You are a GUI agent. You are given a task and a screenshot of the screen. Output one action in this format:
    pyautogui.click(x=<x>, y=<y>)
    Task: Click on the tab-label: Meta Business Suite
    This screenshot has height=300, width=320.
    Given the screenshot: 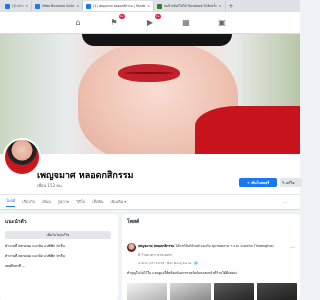 What is the action you would take?
    pyautogui.click(x=58, y=6)
    